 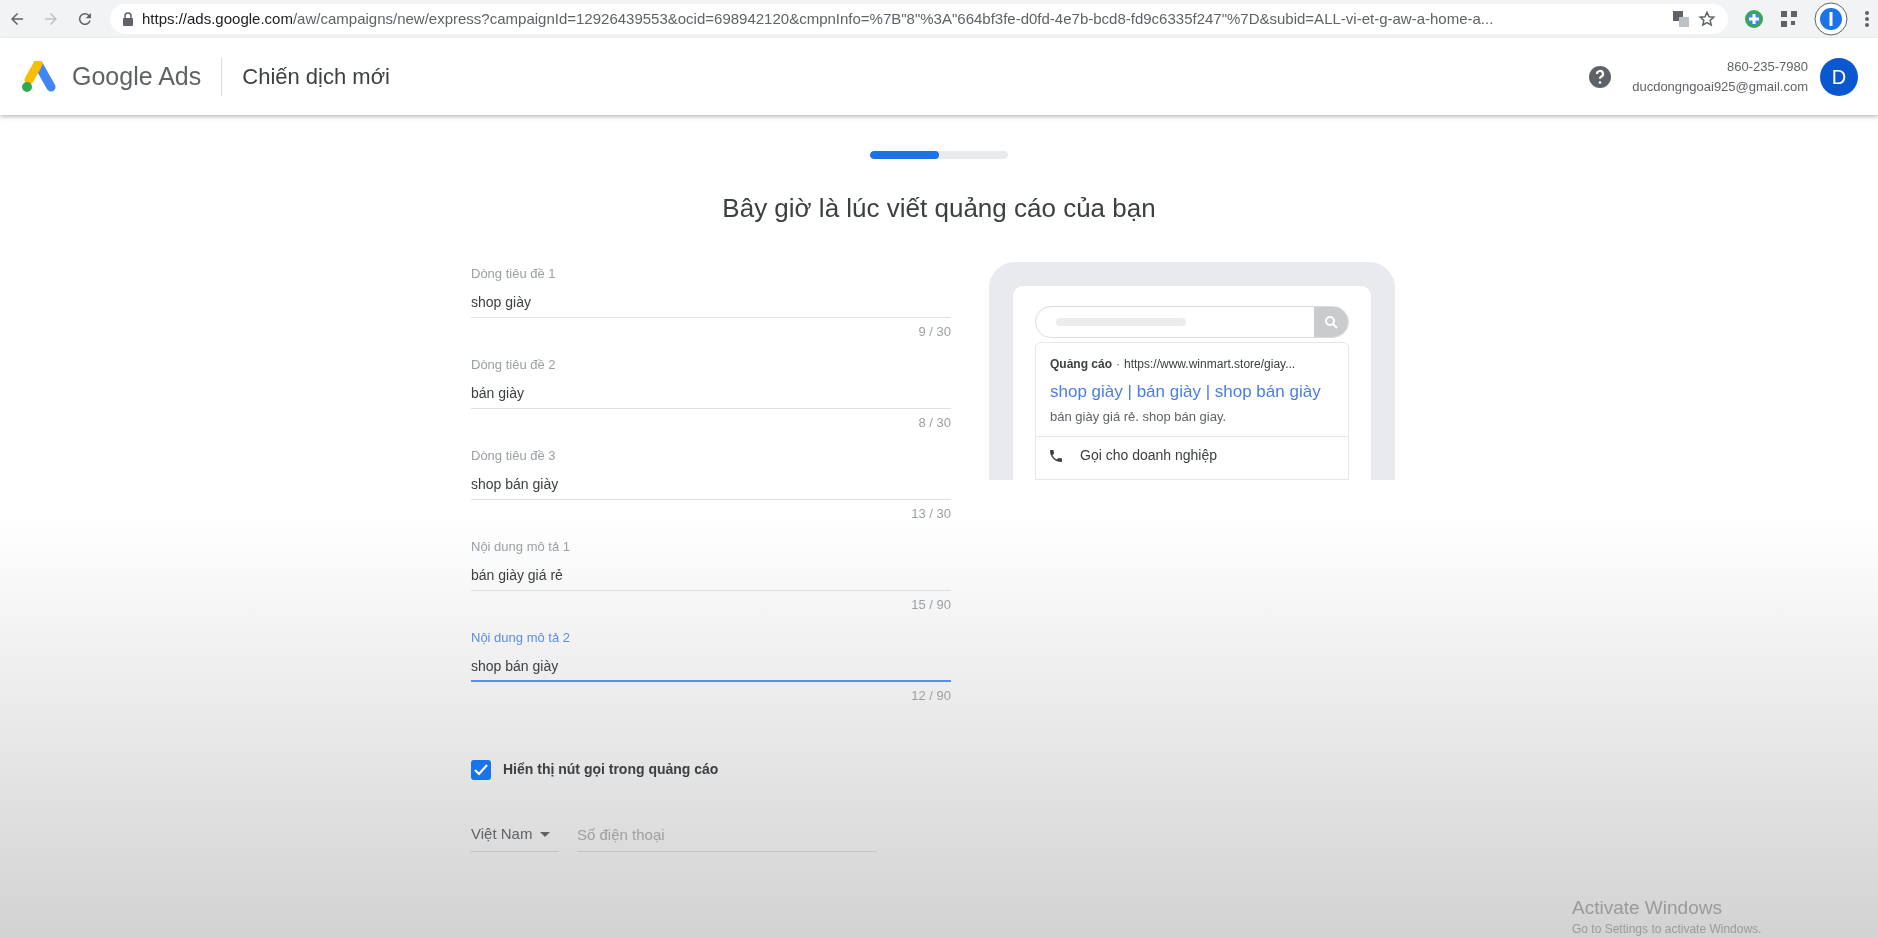 What do you see at coordinates (514, 365) in the screenshot?
I see `field-label: Dòng tiêu đề 2` at bounding box center [514, 365].